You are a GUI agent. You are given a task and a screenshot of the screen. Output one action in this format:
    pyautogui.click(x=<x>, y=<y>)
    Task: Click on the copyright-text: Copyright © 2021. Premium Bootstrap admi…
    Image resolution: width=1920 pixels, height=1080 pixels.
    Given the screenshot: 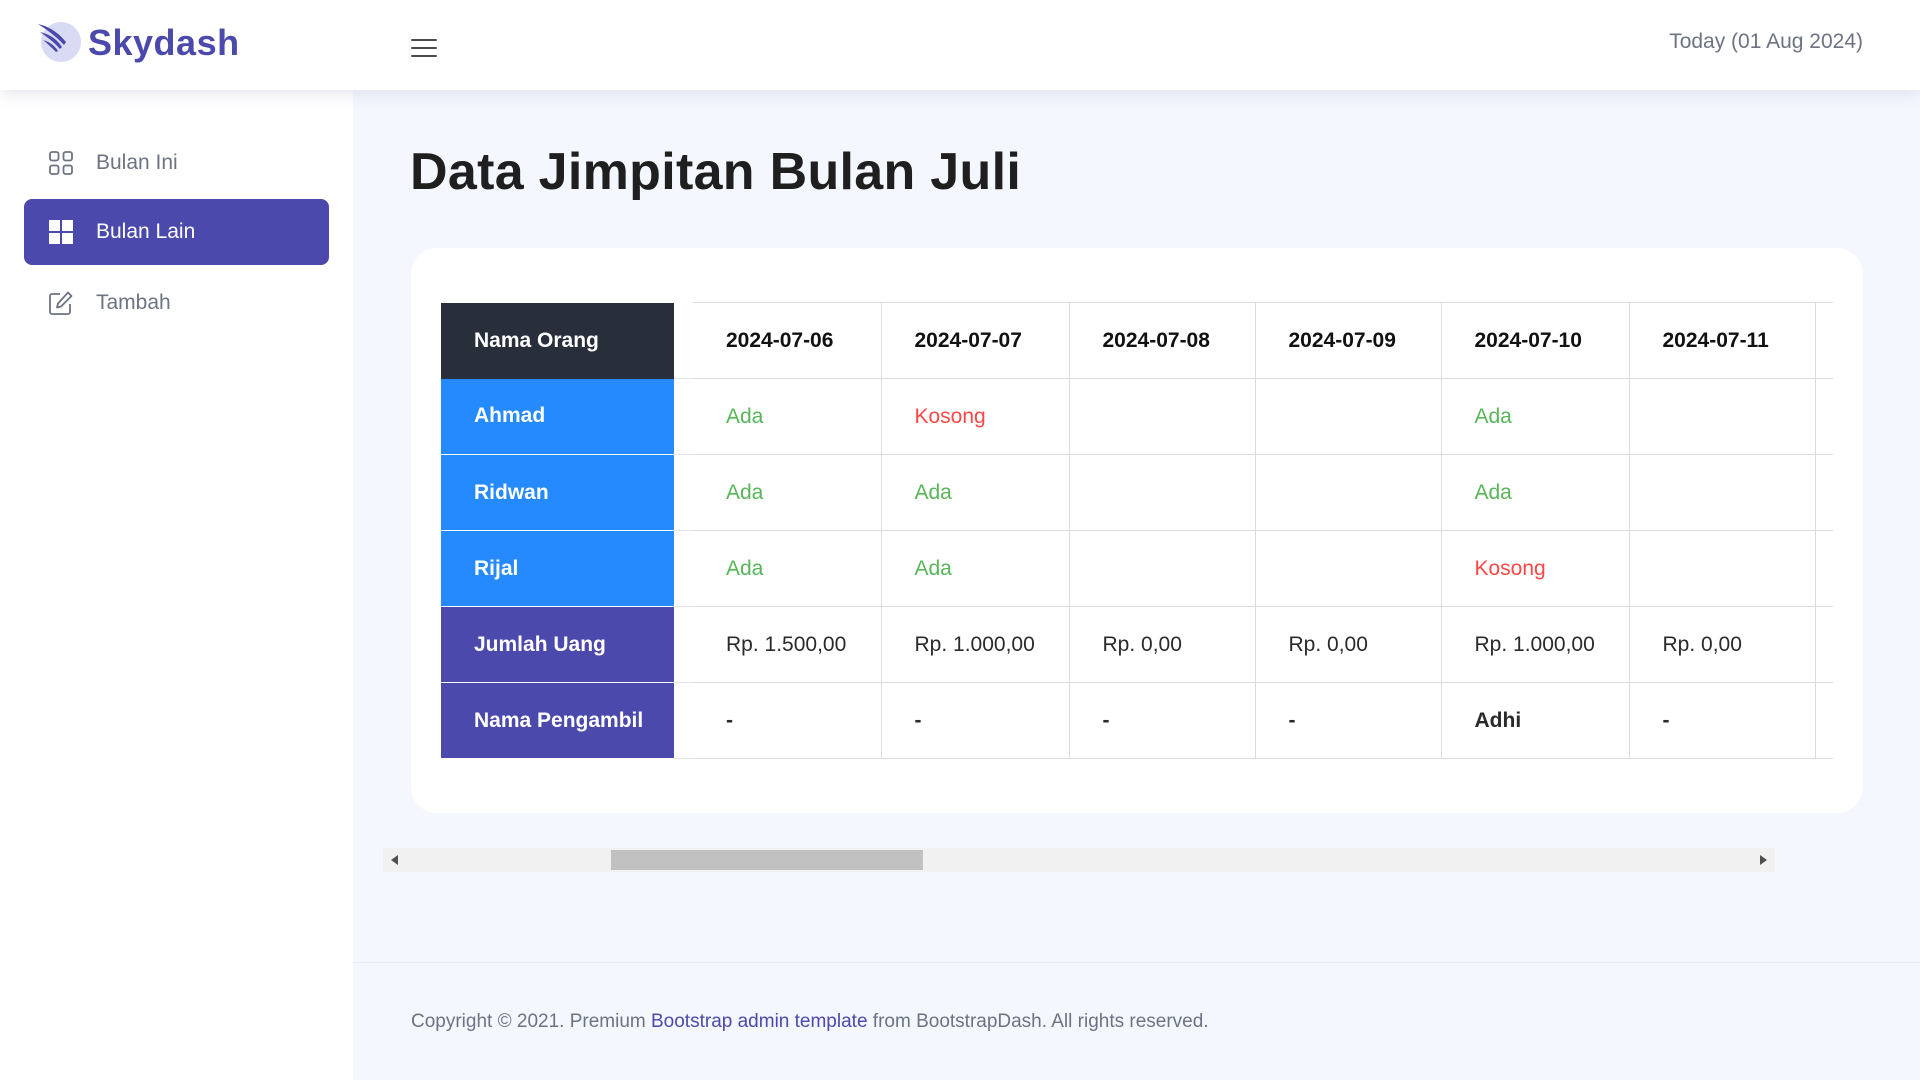 What is the action you would take?
    pyautogui.click(x=810, y=1022)
    